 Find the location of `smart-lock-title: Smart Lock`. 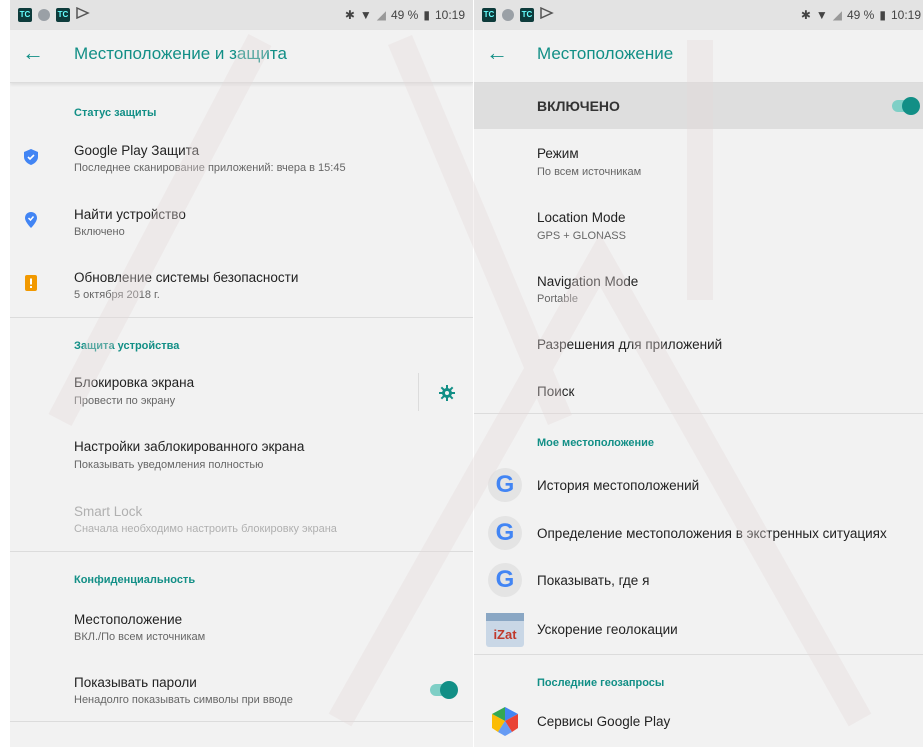

smart-lock-title: Smart Lock is located at coordinates (108, 511).